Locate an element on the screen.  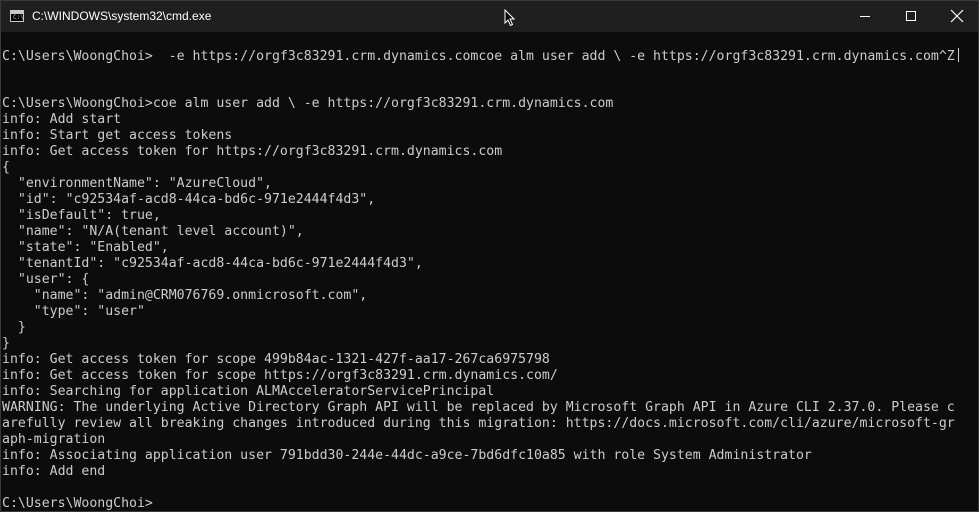
terminal-line: { is located at coordinates (6, 167).